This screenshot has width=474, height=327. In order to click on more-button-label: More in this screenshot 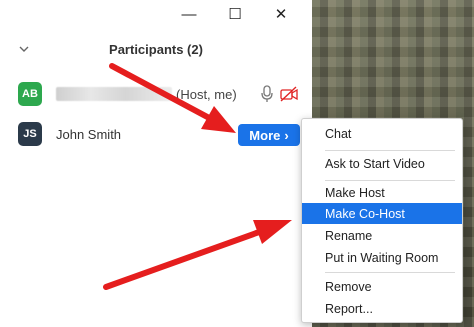, I will do `click(265, 135)`.